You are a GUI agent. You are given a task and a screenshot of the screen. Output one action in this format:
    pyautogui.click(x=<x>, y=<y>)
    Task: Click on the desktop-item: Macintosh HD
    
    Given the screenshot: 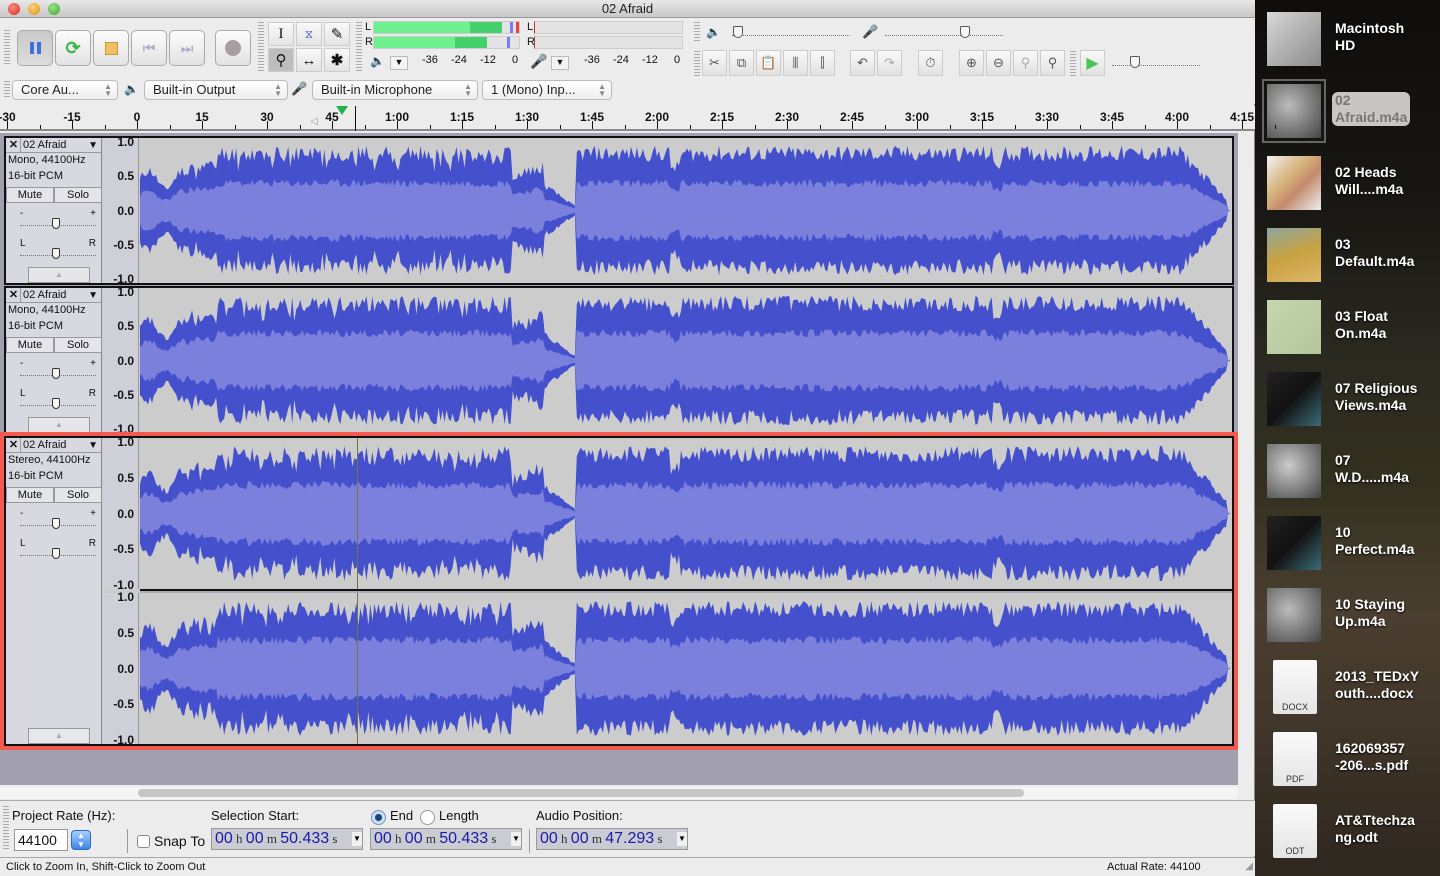 What is the action you would take?
    pyautogui.click(x=1352, y=40)
    